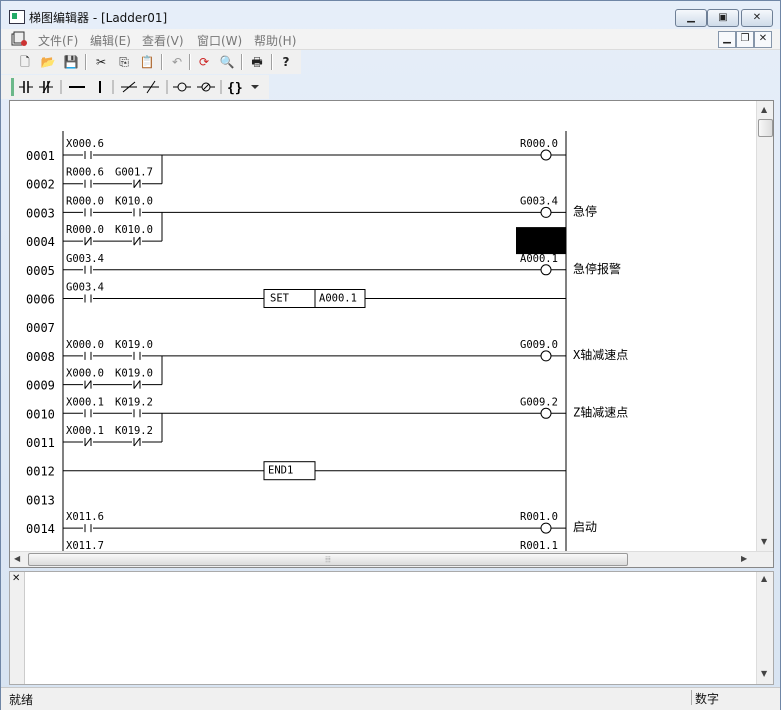  I want to click on contact: X000.6, so click(85, 148).